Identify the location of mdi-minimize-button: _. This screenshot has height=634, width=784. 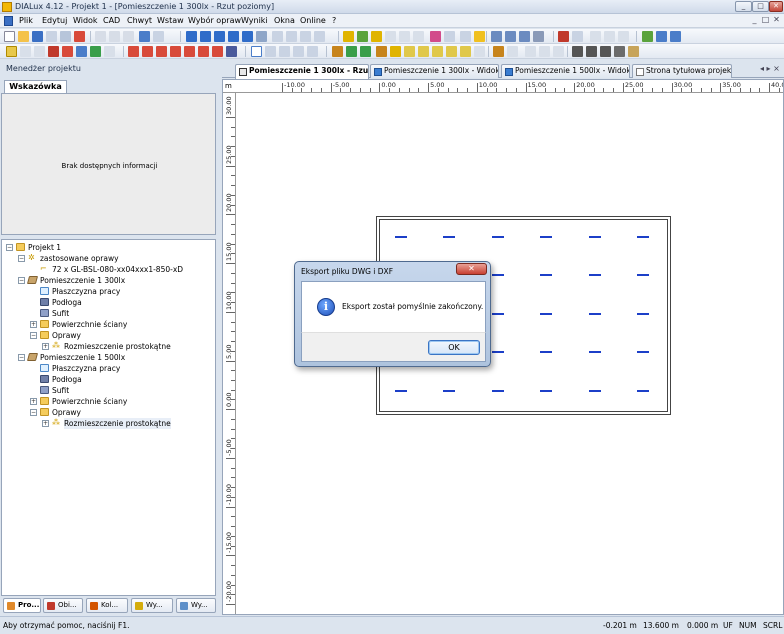
(754, 19).